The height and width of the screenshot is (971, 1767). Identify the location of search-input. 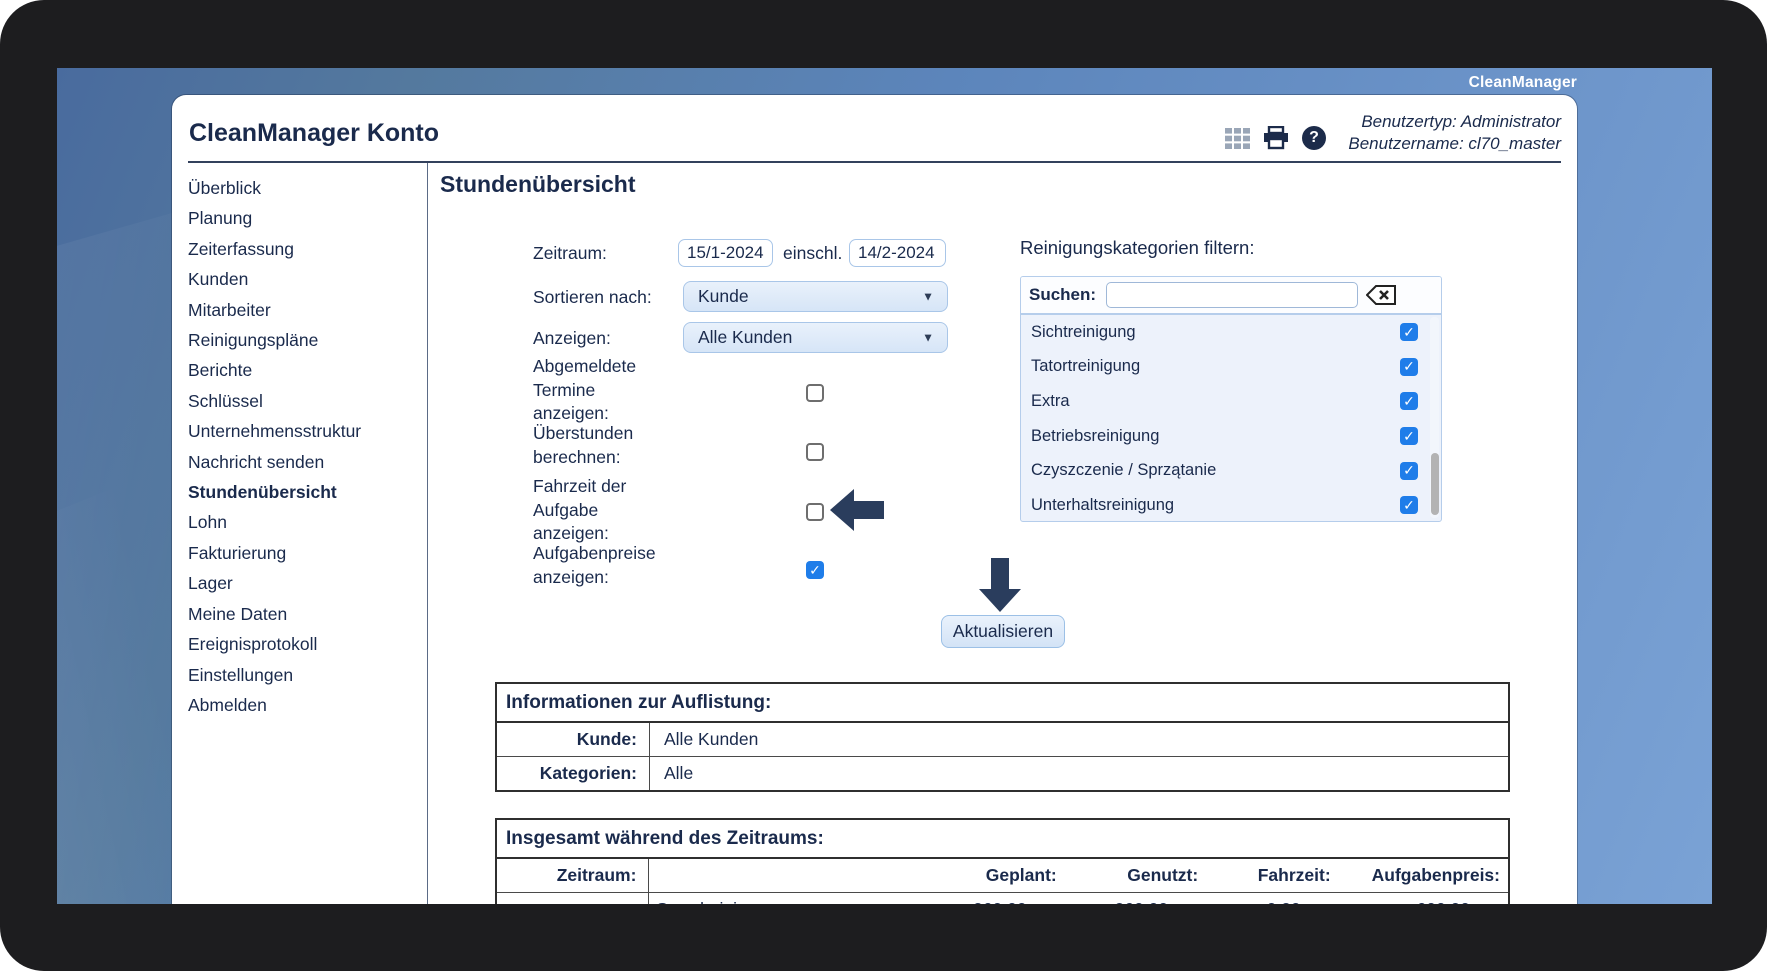
(1232, 295).